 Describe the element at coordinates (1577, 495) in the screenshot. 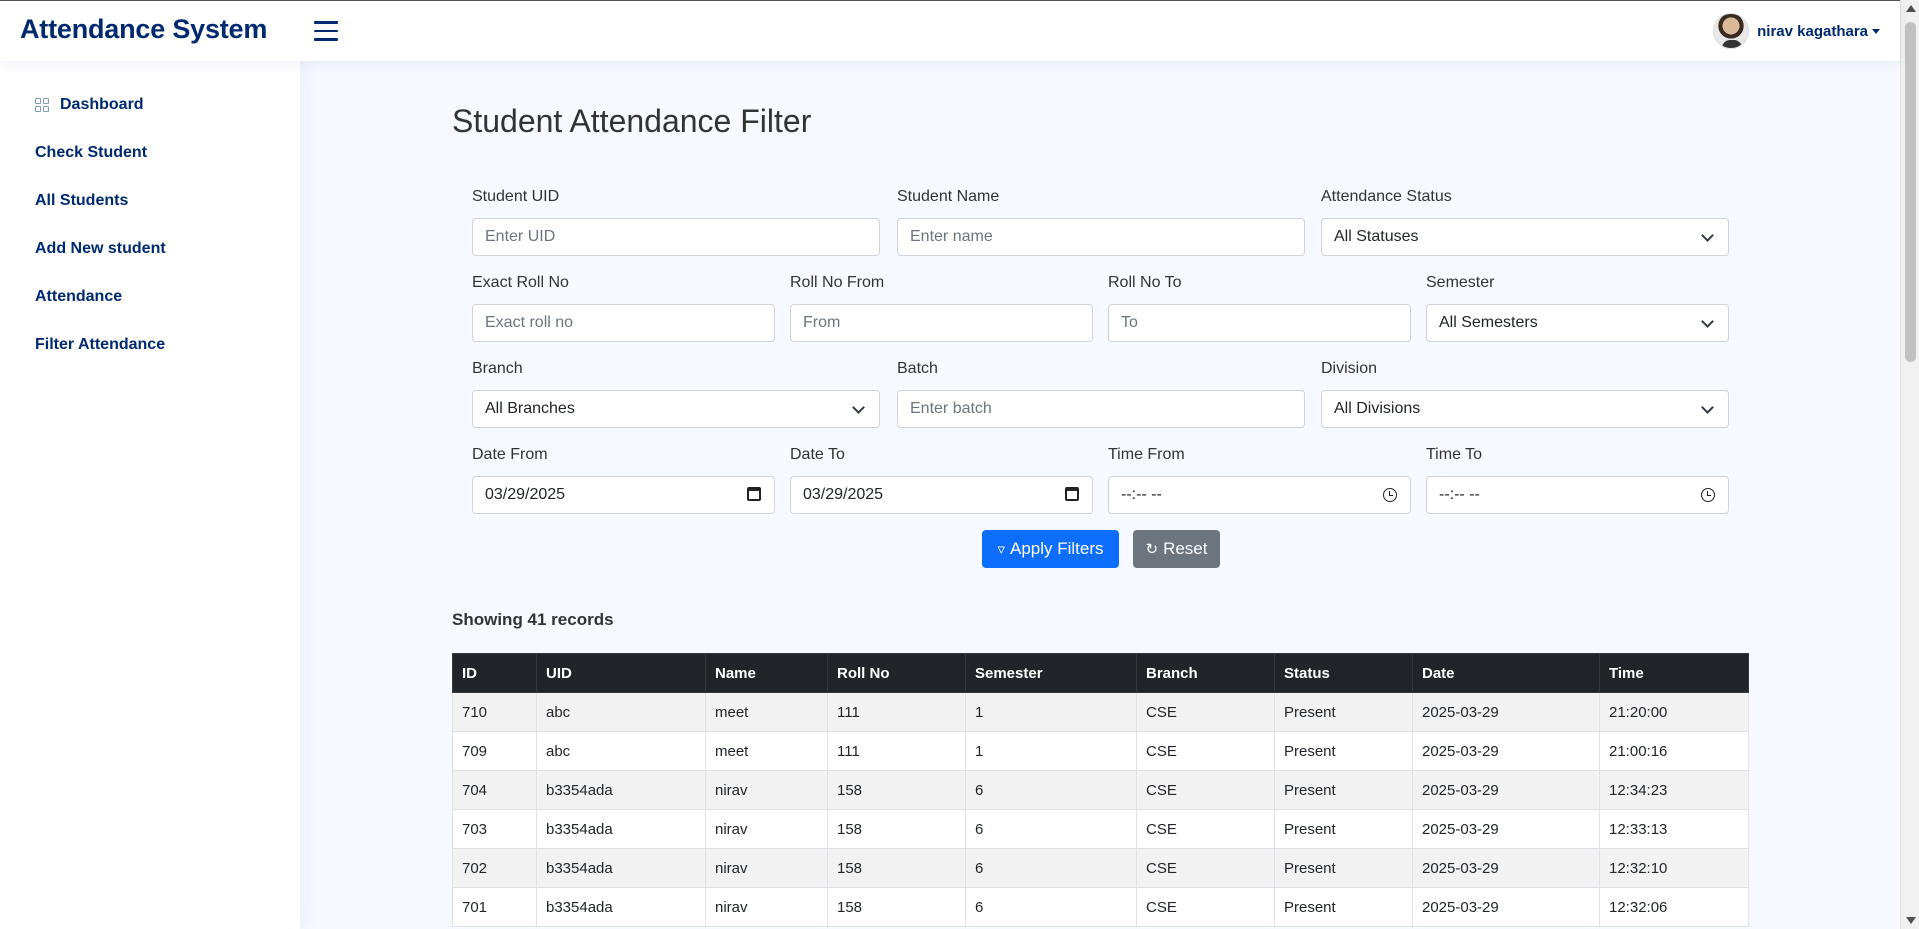

I see `time-to-input: --:-- --` at that location.